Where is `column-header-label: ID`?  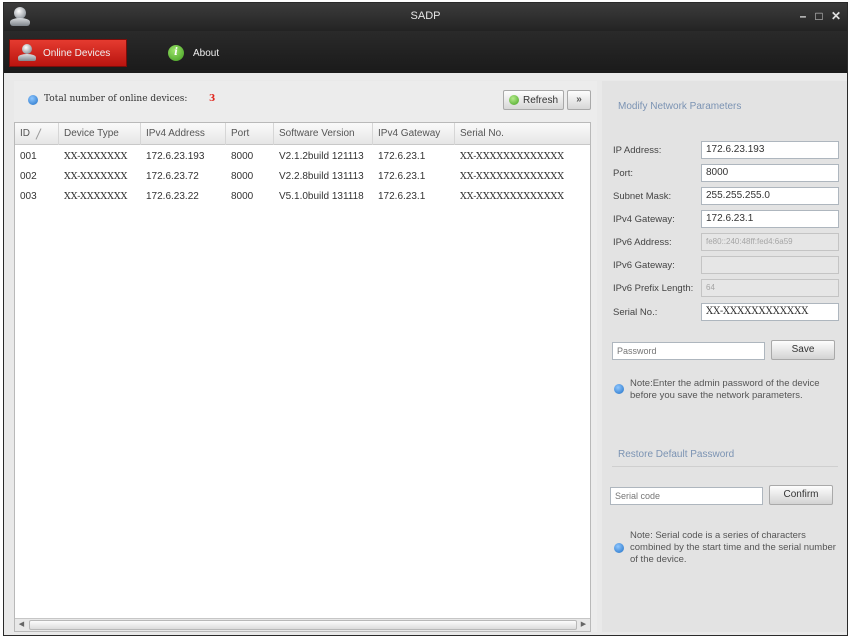 column-header-label: ID is located at coordinates (25, 133).